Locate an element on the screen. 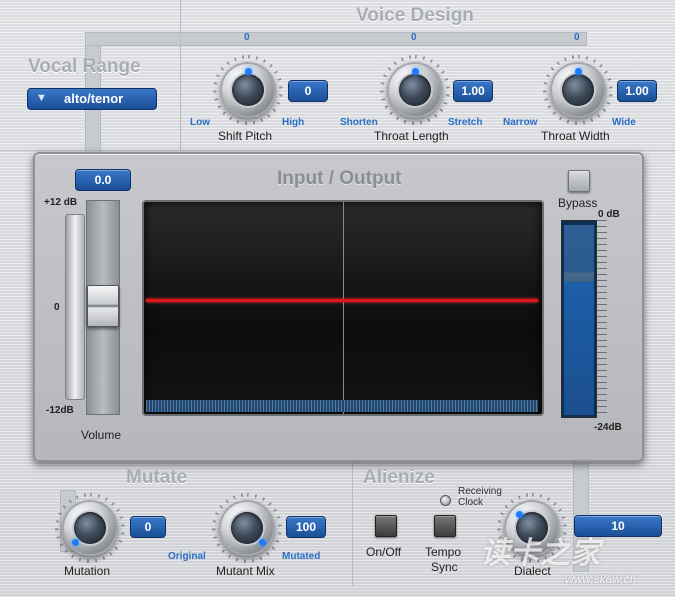  tempo-sync-line2: Sync is located at coordinates (444, 567).